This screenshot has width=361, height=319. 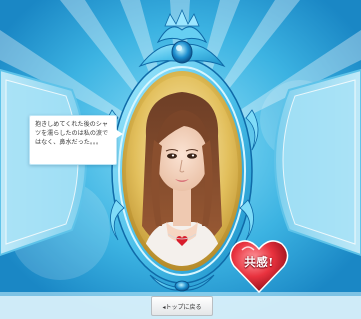 I want to click on empathy-label: 共感!, so click(x=259, y=262).